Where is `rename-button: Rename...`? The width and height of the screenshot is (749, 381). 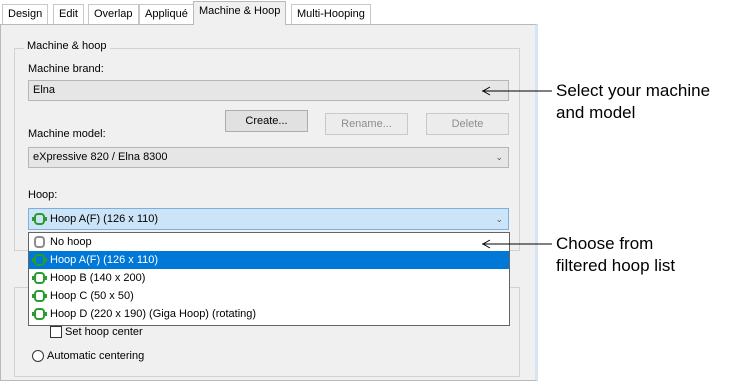 rename-button: Rename... is located at coordinates (366, 124).